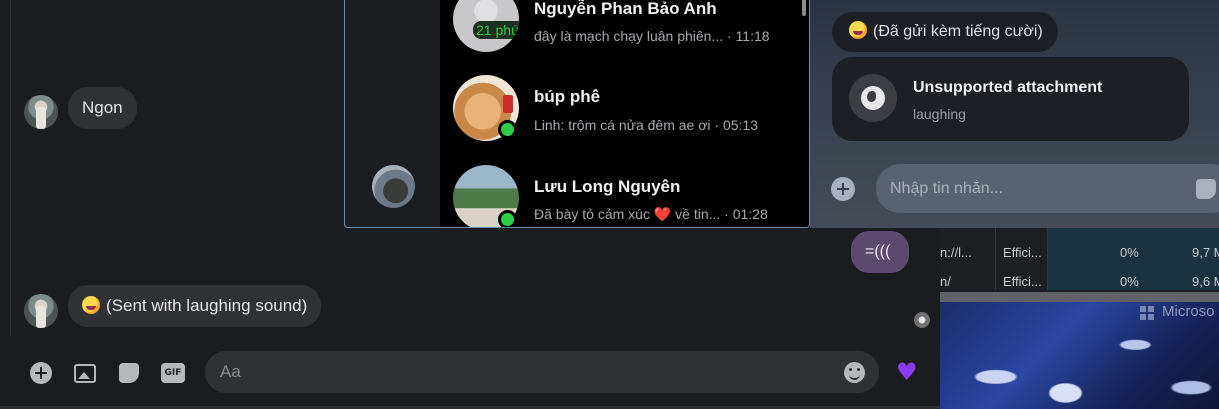 This screenshot has height=409, width=1219. What do you see at coordinates (567, 96) in the screenshot?
I see `contact-name: búp phê` at bounding box center [567, 96].